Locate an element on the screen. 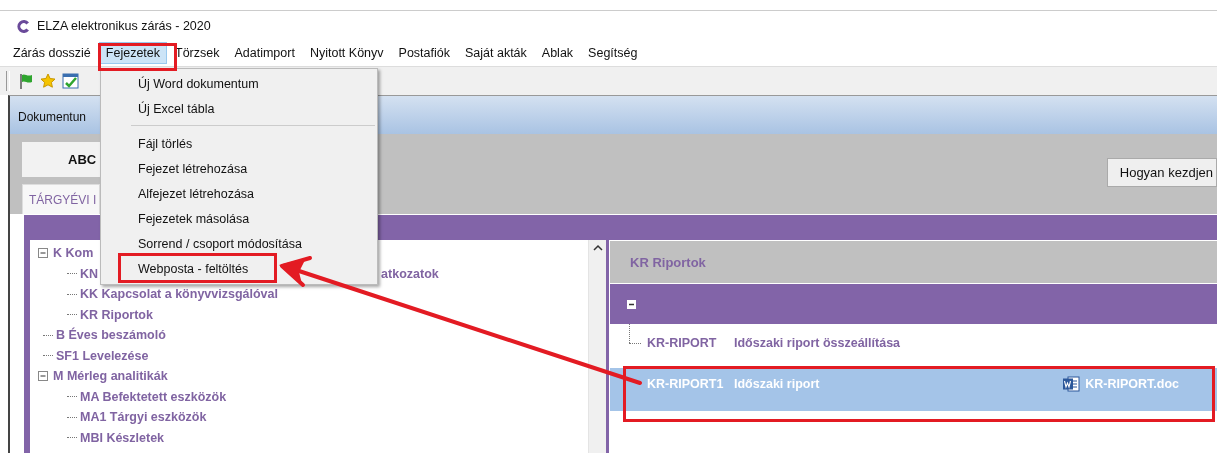  panel-title: KR Riportok is located at coordinates (913, 262).